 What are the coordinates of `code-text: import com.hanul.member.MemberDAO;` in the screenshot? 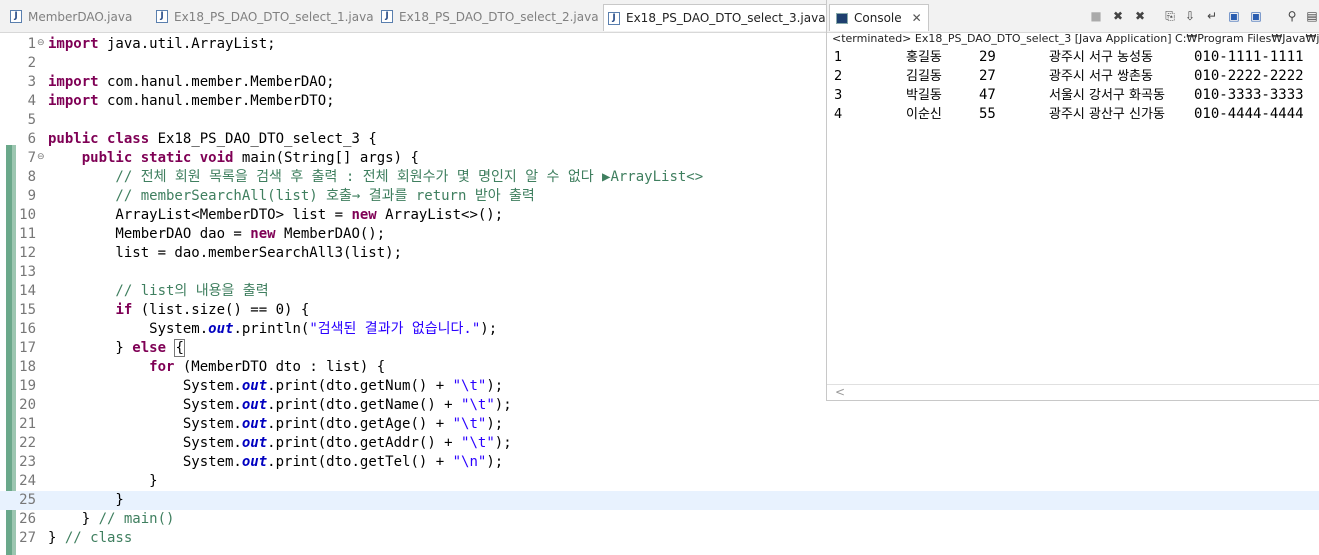 It's located at (191, 82).